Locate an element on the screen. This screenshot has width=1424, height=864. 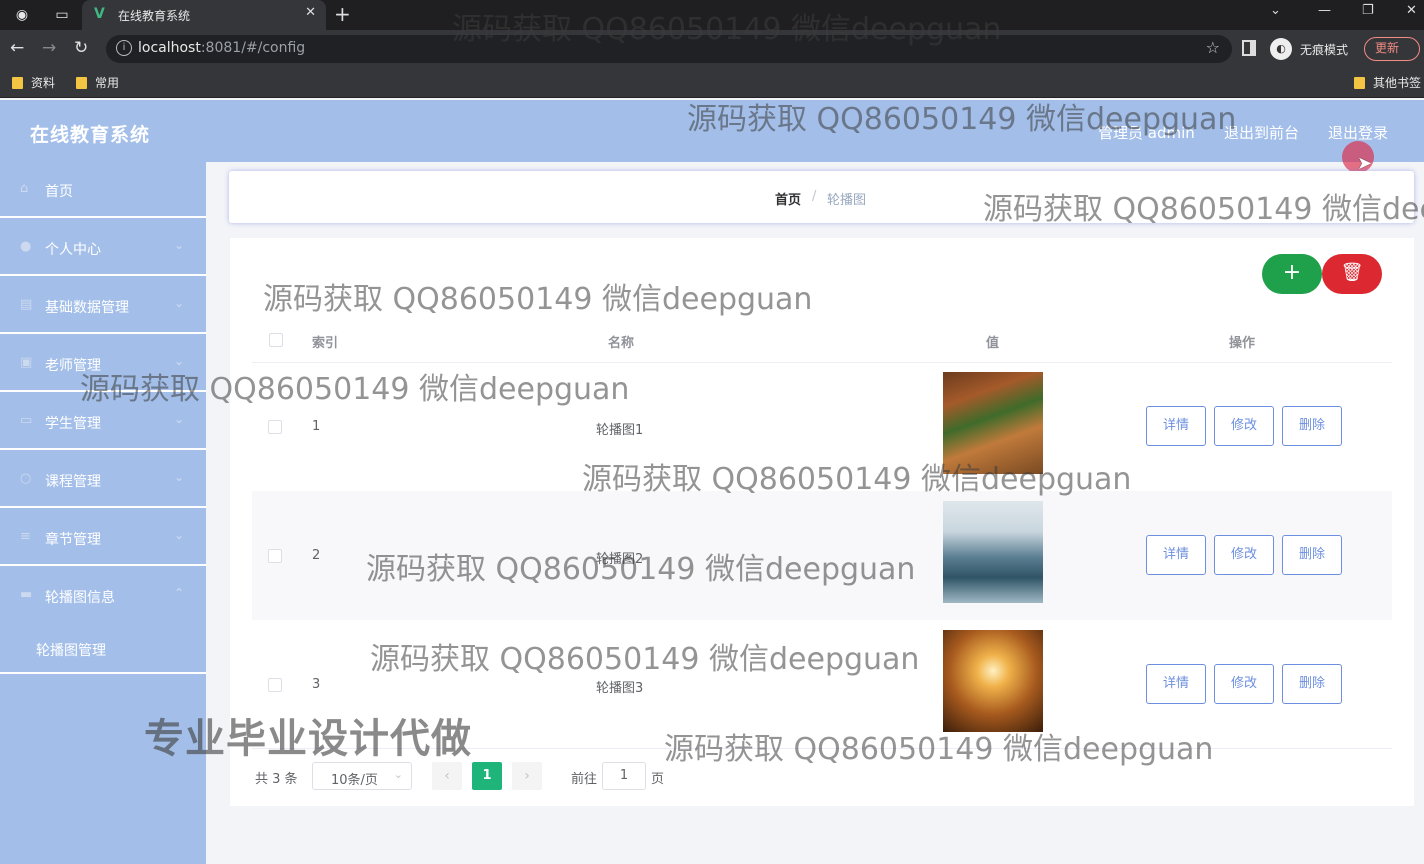
vue-logo-icon: V is located at coordinates (99, 14).